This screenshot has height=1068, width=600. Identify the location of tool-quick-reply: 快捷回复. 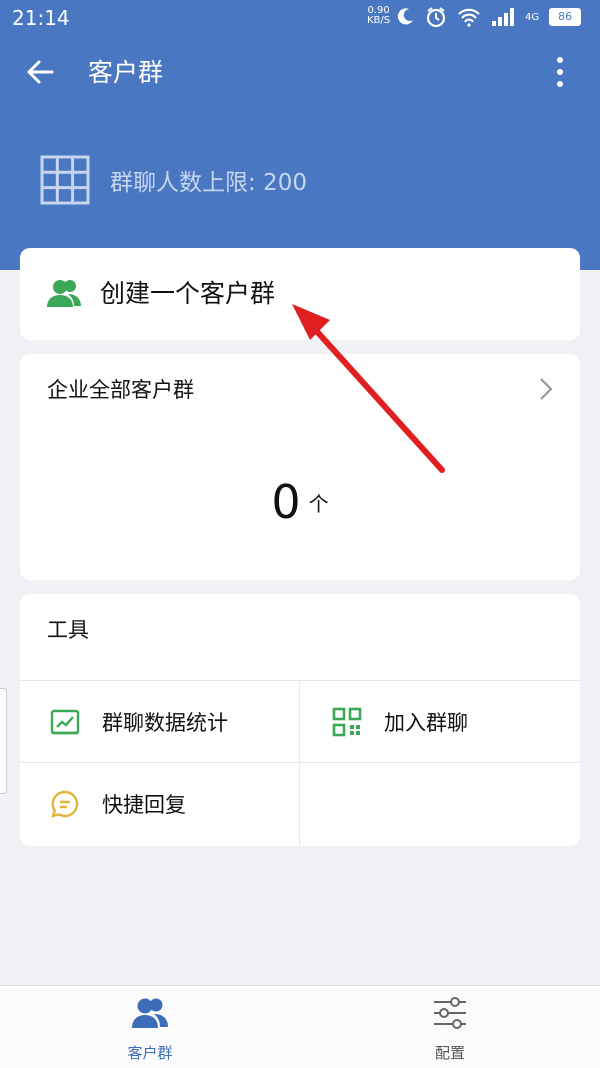
(159, 804).